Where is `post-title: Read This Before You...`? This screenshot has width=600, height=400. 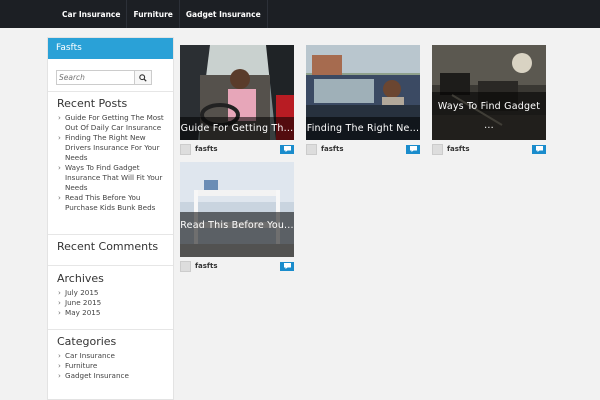 post-title: Read This Before You... is located at coordinates (237, 234).